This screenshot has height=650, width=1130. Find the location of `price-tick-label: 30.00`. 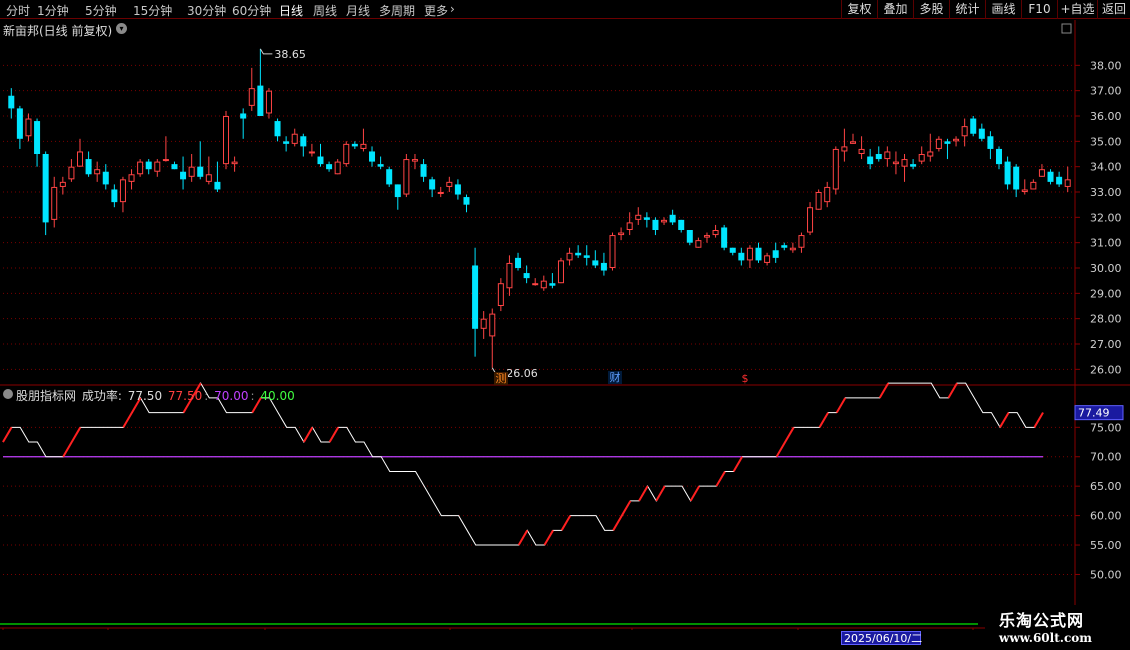

price-tick-label: 30.00 is located at coordinates (1106, 268).